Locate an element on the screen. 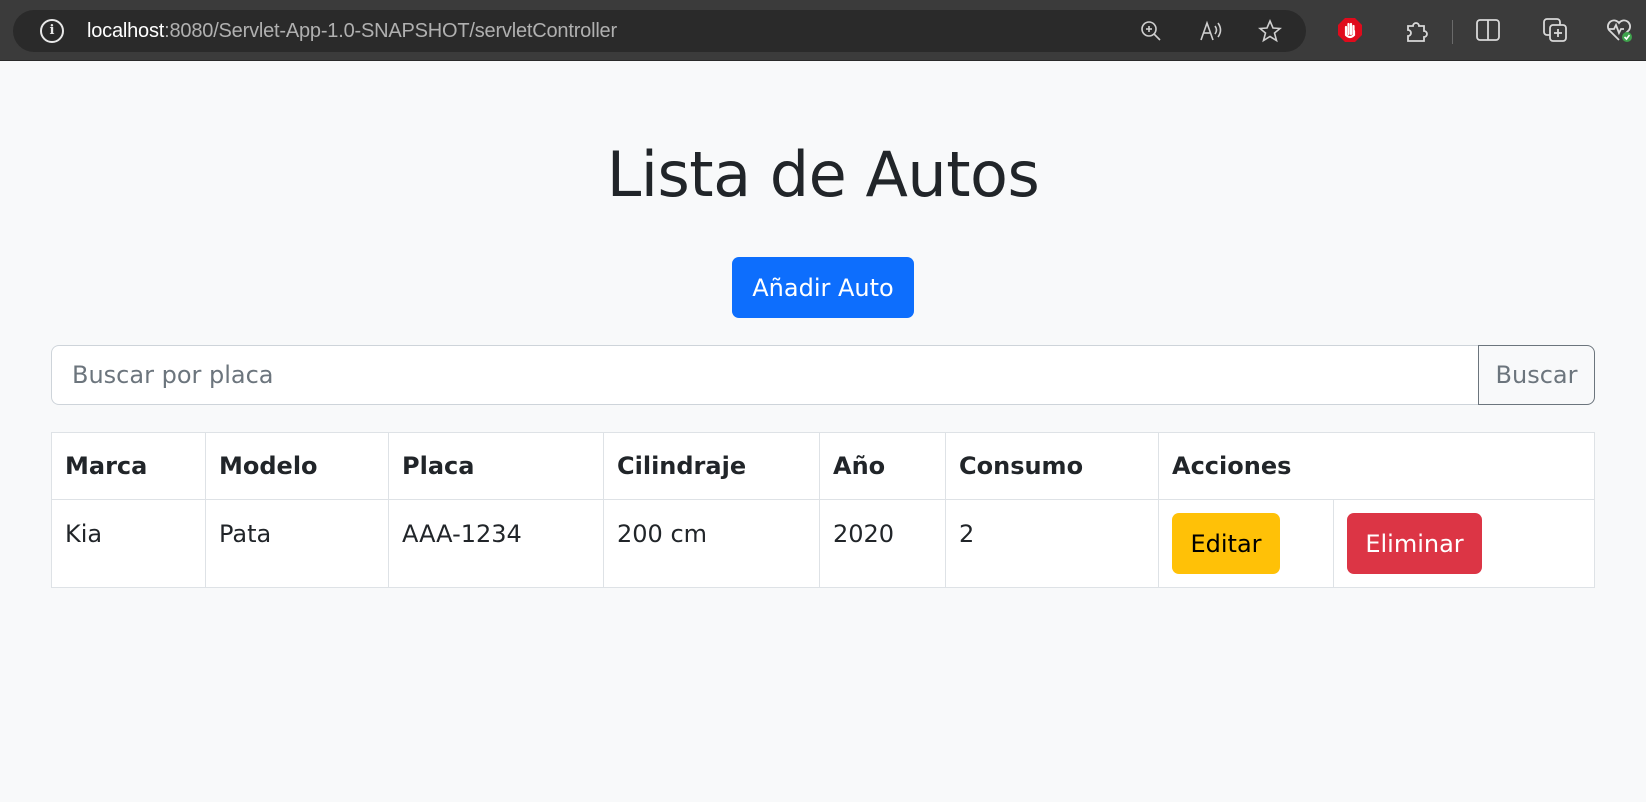  cell-consumo: 2 is located at coordinates (1052, 543).